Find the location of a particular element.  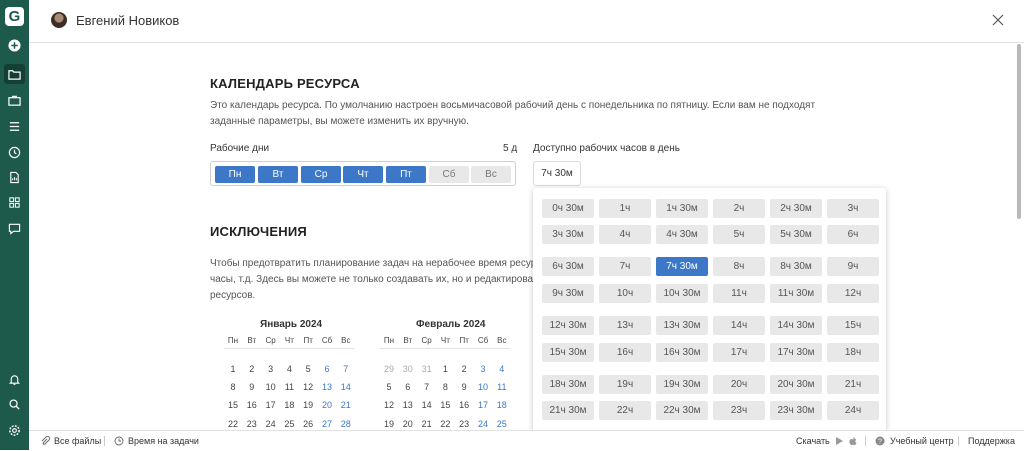

gear-icon is located at coordinates (14, 430).